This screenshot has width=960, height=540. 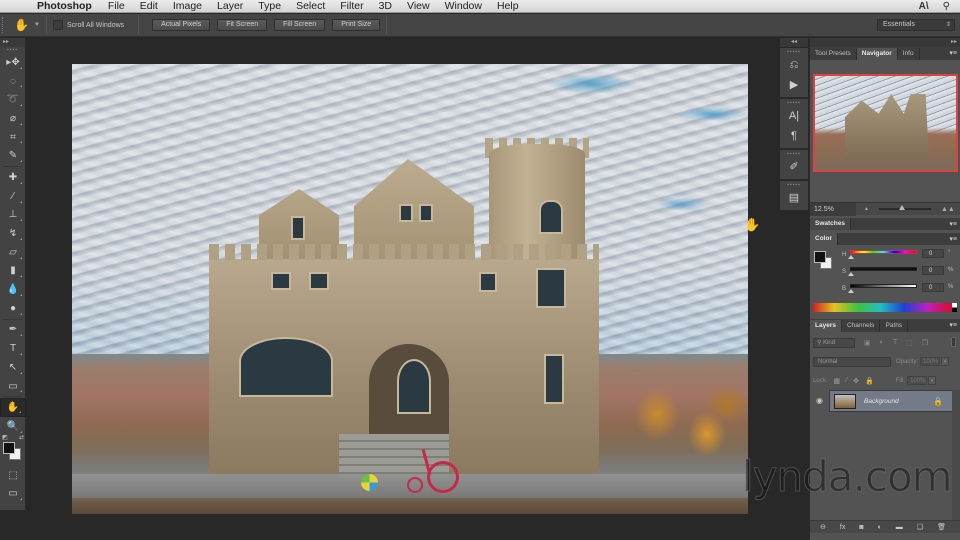 I want to click on type-layer-filter-icon: T, so click(x=895, y=342).